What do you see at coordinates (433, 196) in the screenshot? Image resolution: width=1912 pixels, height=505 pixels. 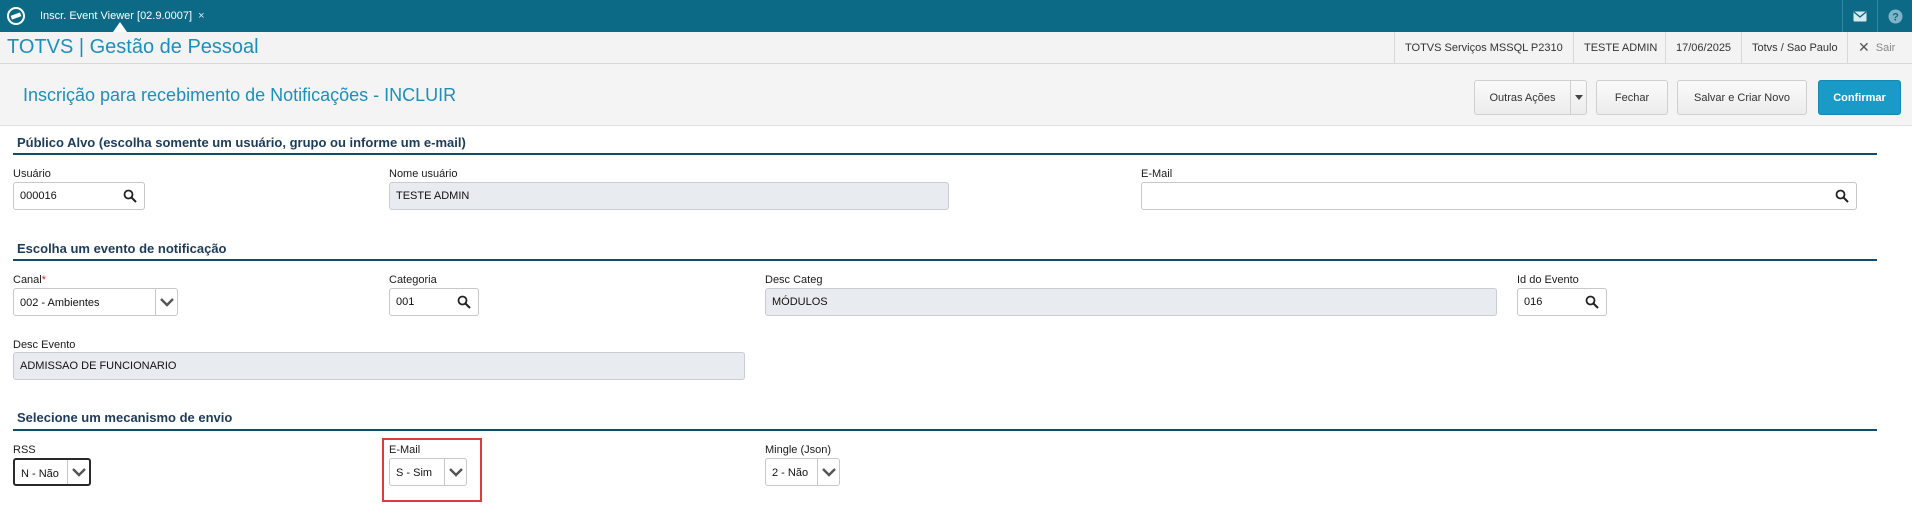 I see `nome-usuario-value: TESTE ADMIN` at bounding box center [433, 196].